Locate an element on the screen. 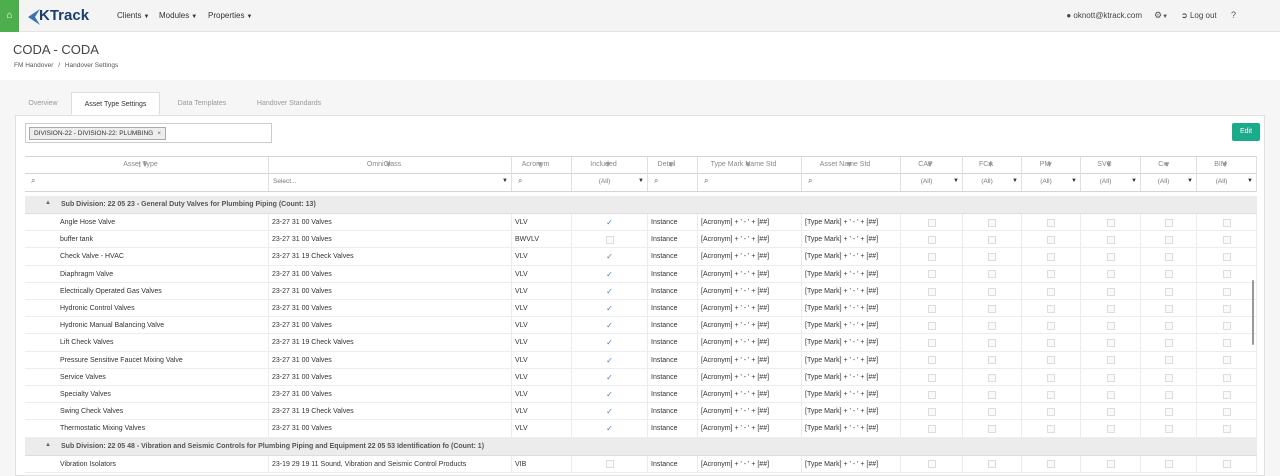  column-filter-svc: (All) ▼ is located at coordinates (1111, 182).